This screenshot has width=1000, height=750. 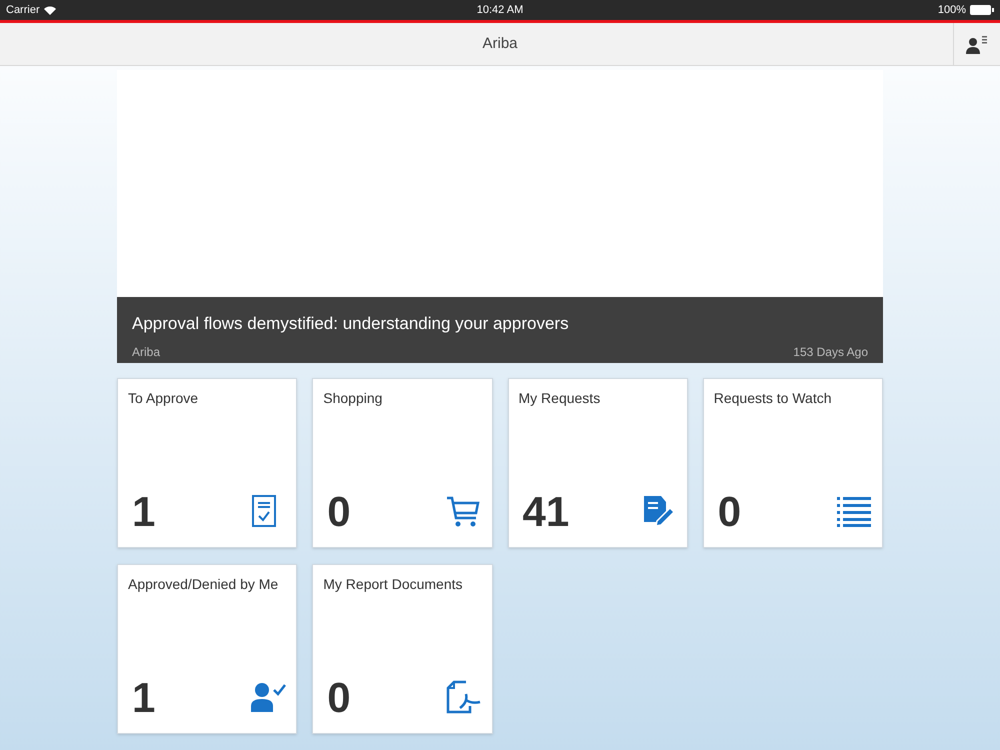 What do you see at coordinates (23, 10) in the screenshot?
I see `carrier-label: Carrier` at bounding box center [23, 10].